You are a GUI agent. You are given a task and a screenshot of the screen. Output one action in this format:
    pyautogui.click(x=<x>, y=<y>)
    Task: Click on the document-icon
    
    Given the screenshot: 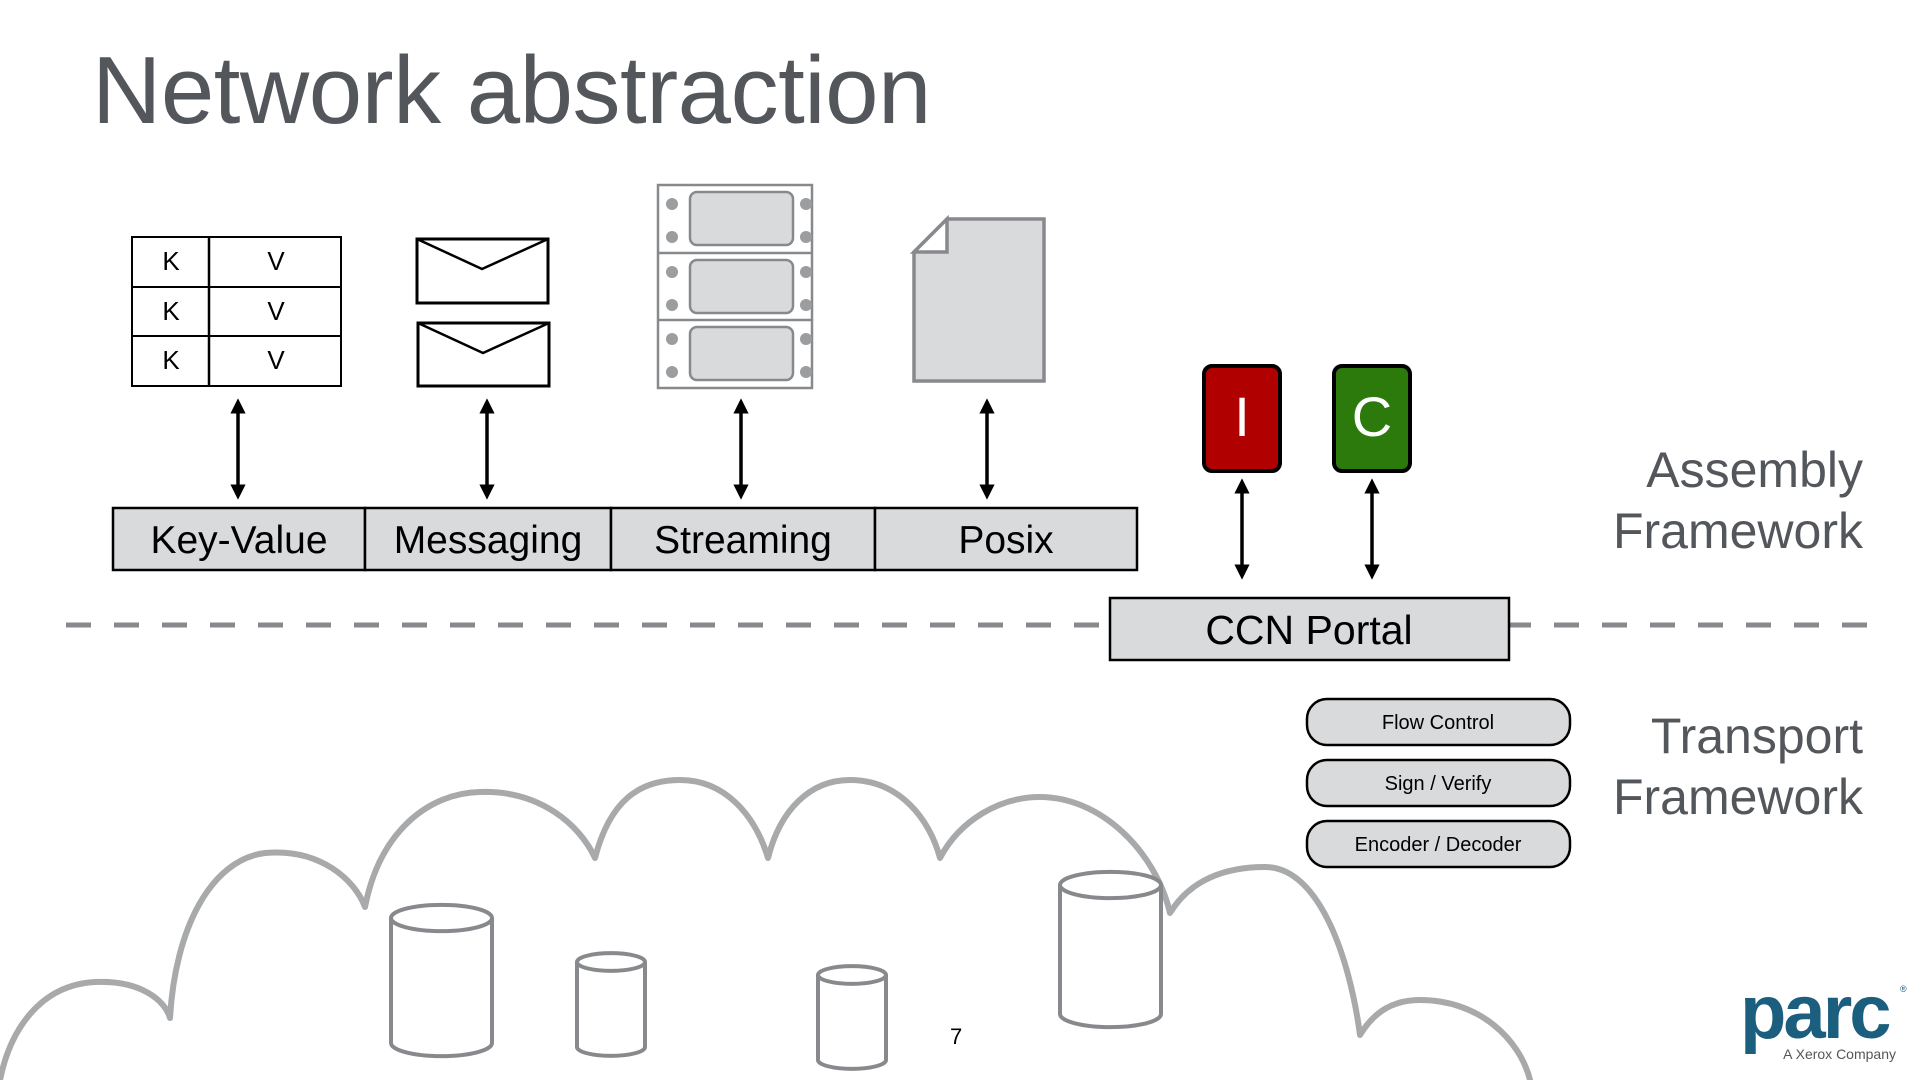 What is the action you would take?
    pyautogui.click(x=977, y=298)
    